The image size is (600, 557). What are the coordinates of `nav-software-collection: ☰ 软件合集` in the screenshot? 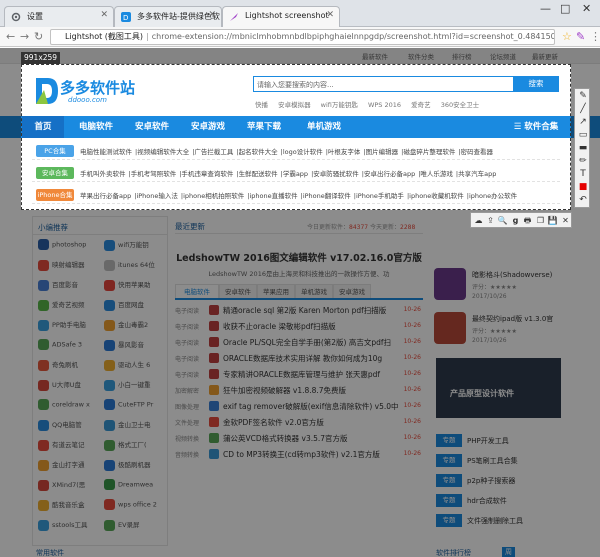 It's located at (536, 127).